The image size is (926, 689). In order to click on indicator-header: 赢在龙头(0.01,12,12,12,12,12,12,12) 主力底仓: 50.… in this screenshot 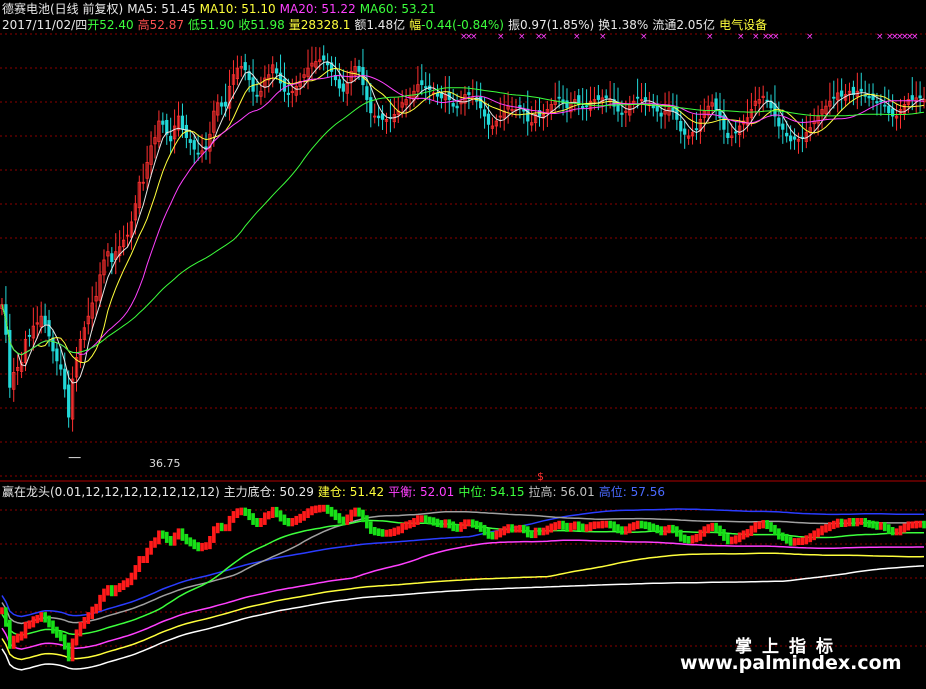, I will do `click(335, 492)`.